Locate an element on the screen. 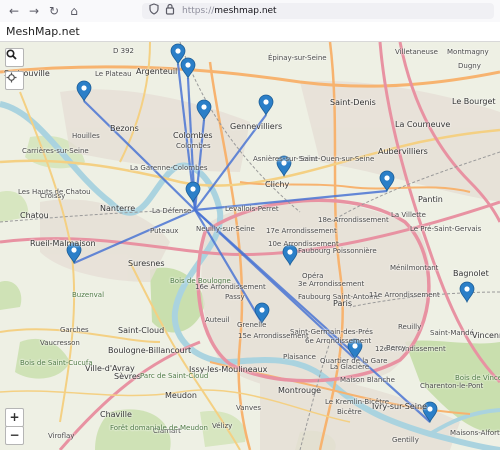 This screenshot has width=500, height=450. shield-icon is located at coordinates (154, 11).